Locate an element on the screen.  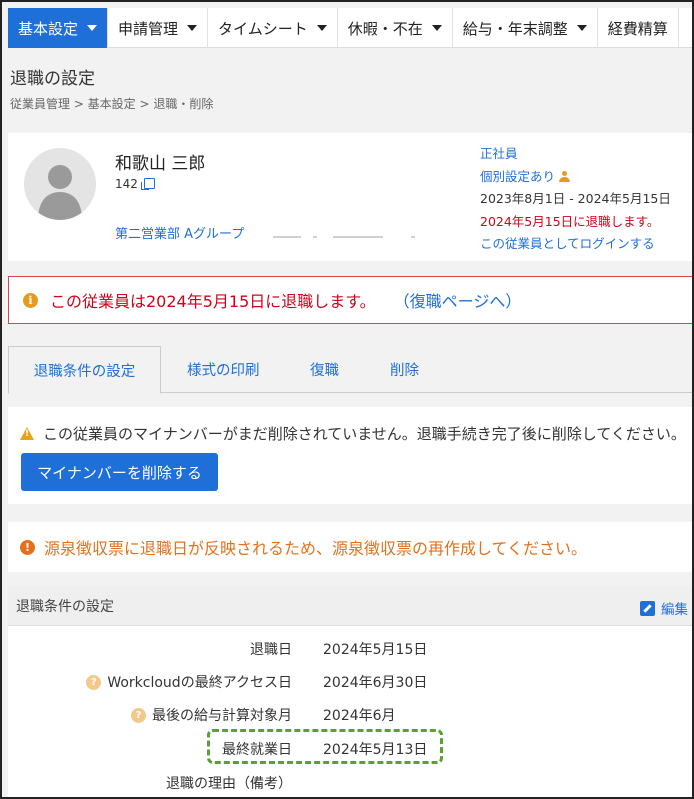
employment-type-link: 正社員 is located at coordinates (575, 154).